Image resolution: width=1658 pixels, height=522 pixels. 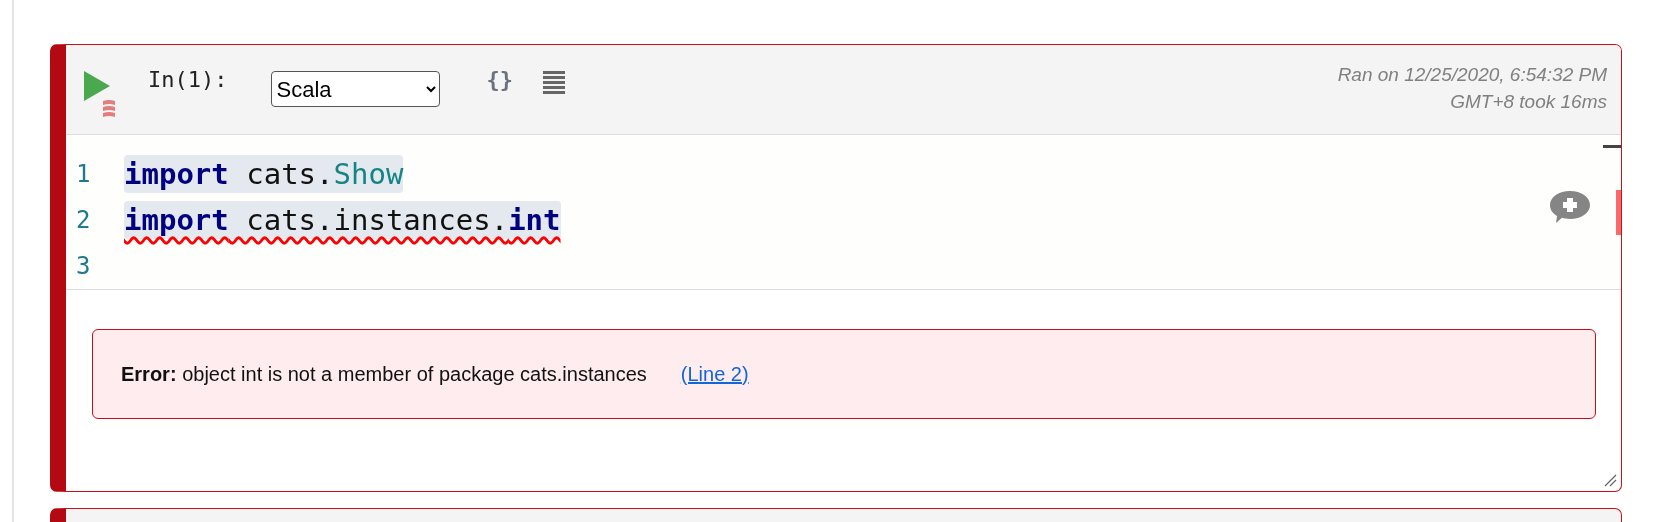 What do you see at coordinates (384, 374) in the screenshot?
I see `error-message: Error: object int is not a member of package cats.instances` at bounding box center [384, 374].